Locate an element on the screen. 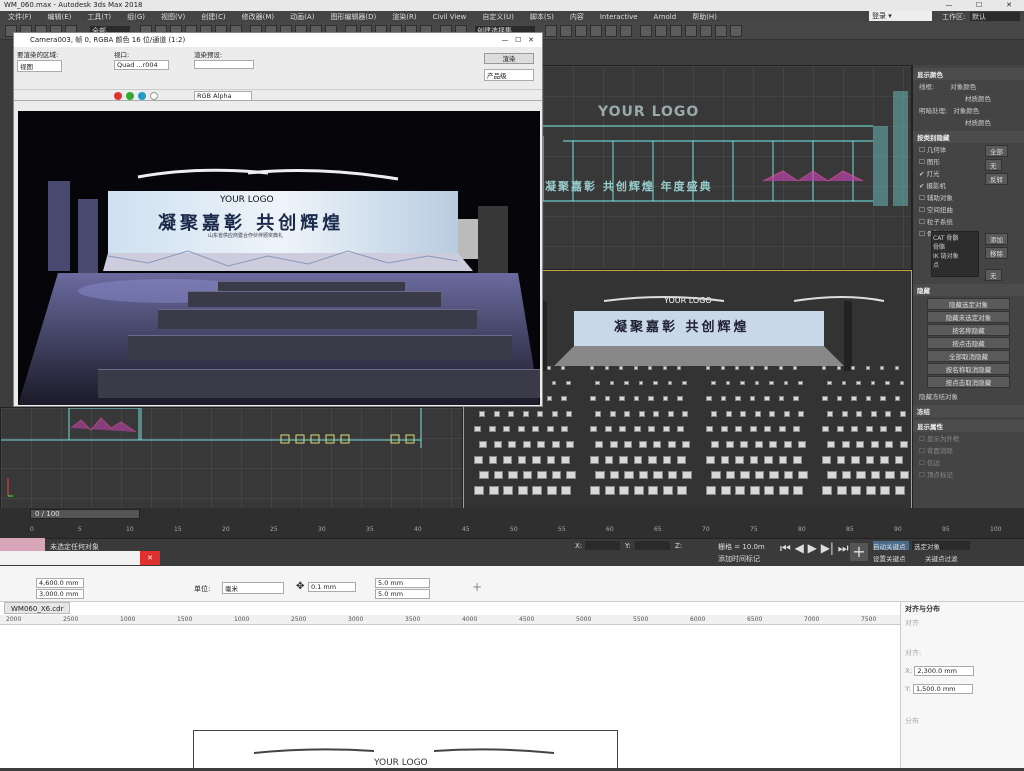 The image size is (1024, 771). workspace-select: 默认 is located at coordinates (995, 16).